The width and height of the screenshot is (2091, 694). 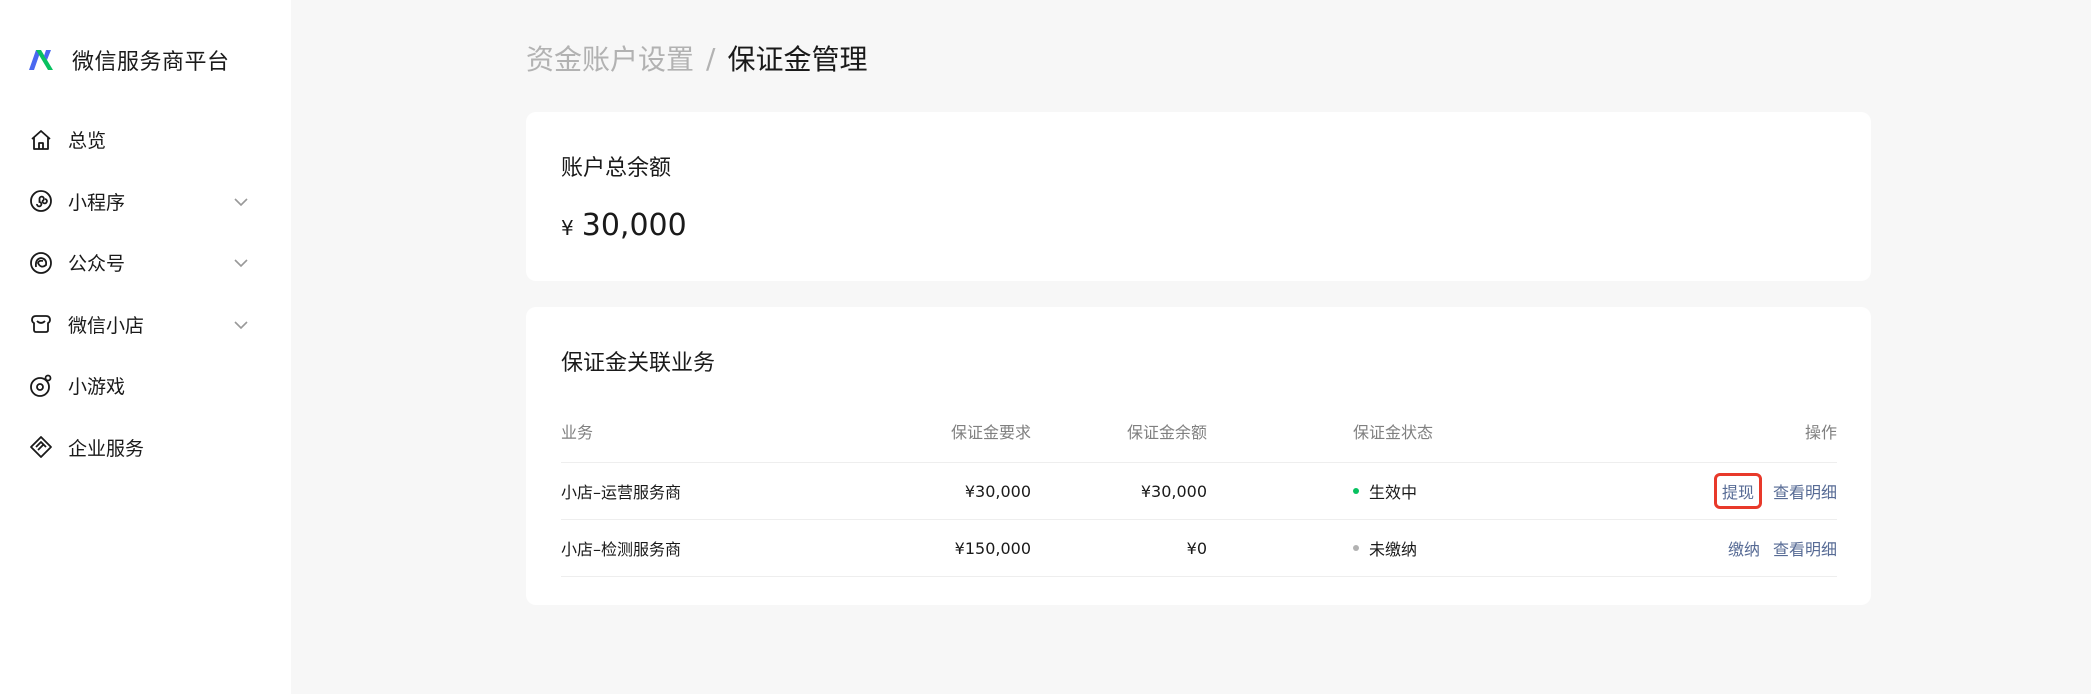 I want to click on wechat-service-logo-icon, so click(x=41, y=60).